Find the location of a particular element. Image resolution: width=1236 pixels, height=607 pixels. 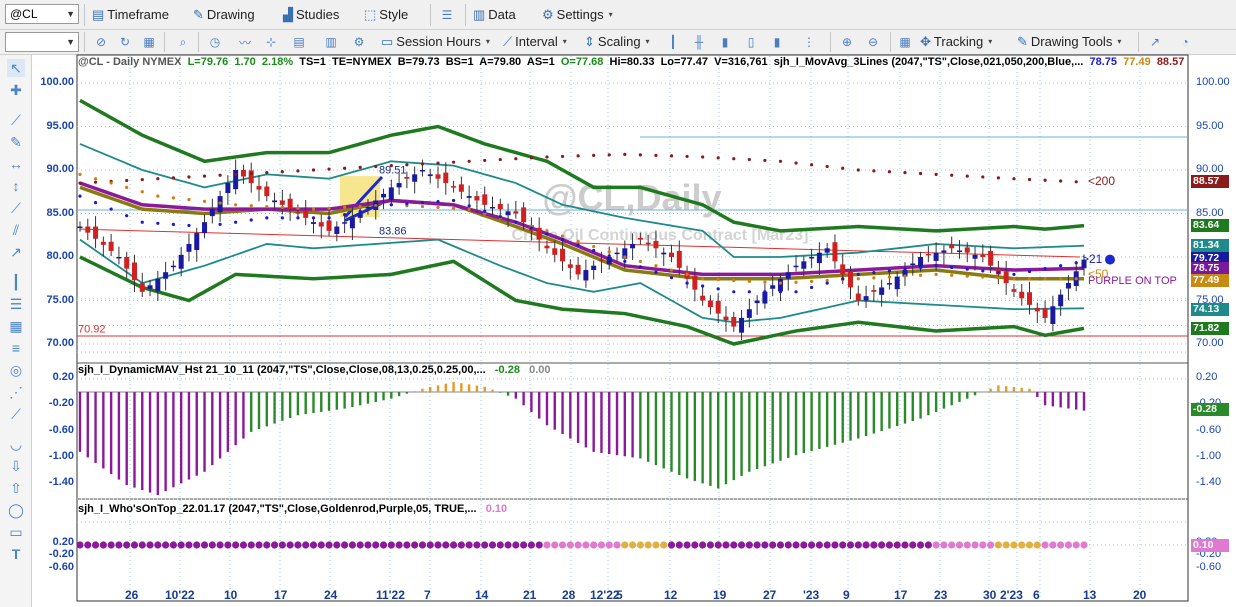

panel2-axis-label: -1.40 is located at coordinates (1209, 482).